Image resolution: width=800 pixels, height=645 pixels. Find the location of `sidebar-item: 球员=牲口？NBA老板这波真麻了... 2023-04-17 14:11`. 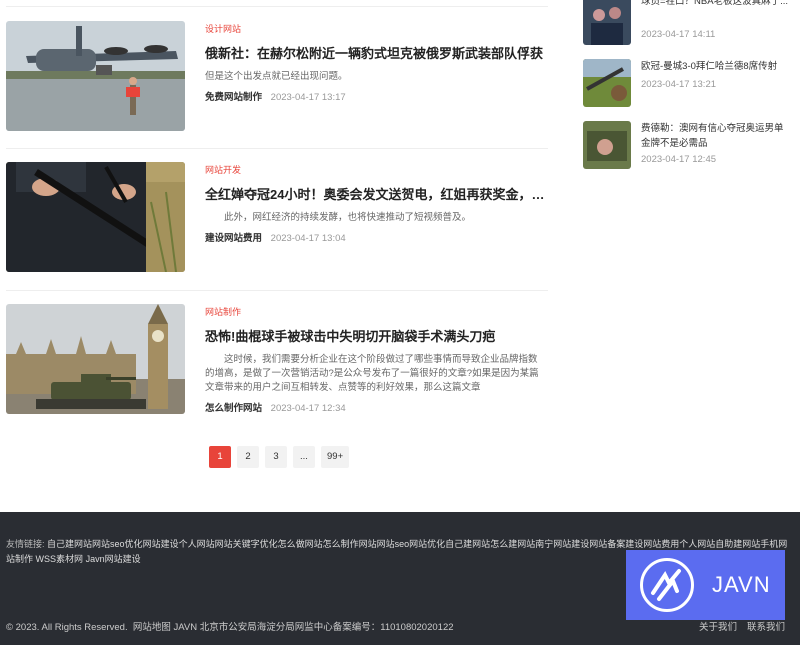

sidebar-item: 球员=牲口？NBA老板这波真麻了... 2023-04-17 14:11 is located at coordinates (688, 23).